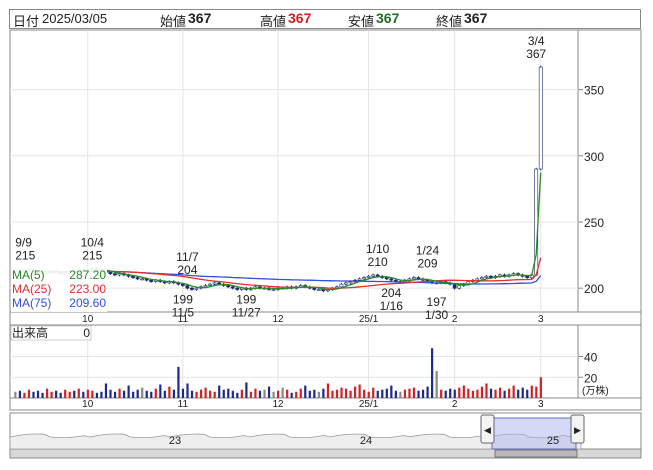  I want to click on scrollbar-thumb, so click(536, 453).